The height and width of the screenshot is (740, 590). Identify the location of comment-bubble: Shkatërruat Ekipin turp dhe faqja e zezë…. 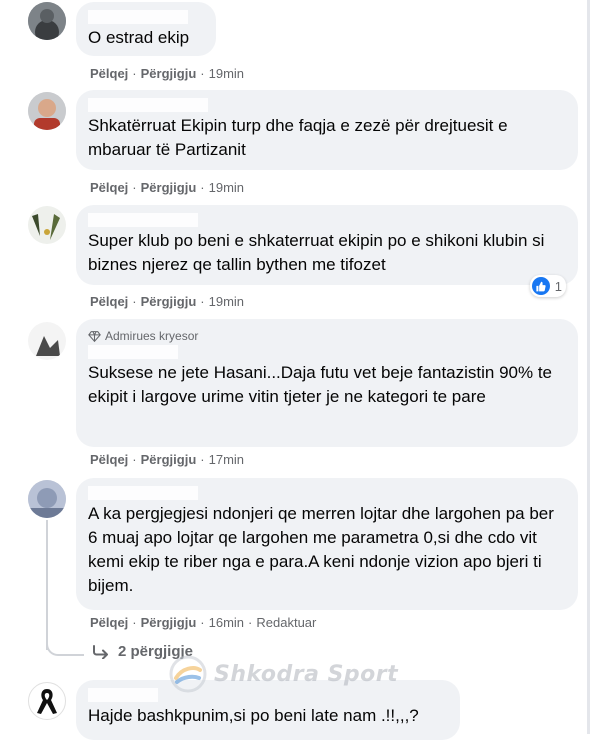
(327, 130).